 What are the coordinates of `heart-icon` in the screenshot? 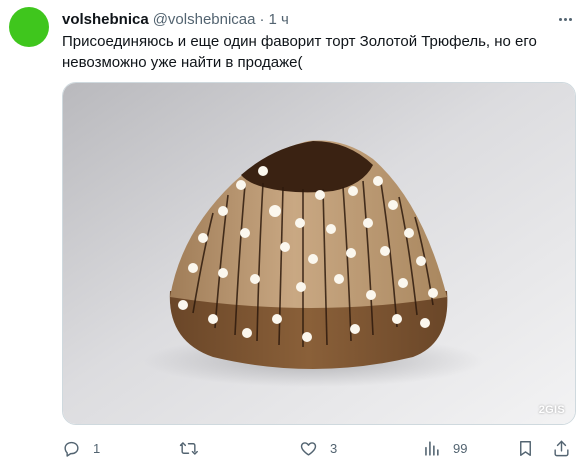 It's located at (308, 448).